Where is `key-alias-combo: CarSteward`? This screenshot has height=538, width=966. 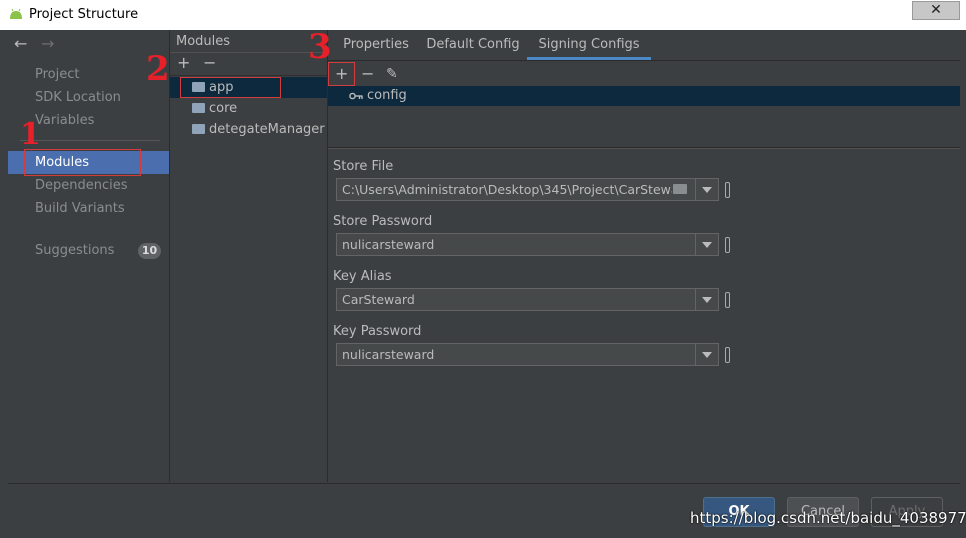 key-alias-combo: CarSteward is located at coordinates (527, 299).